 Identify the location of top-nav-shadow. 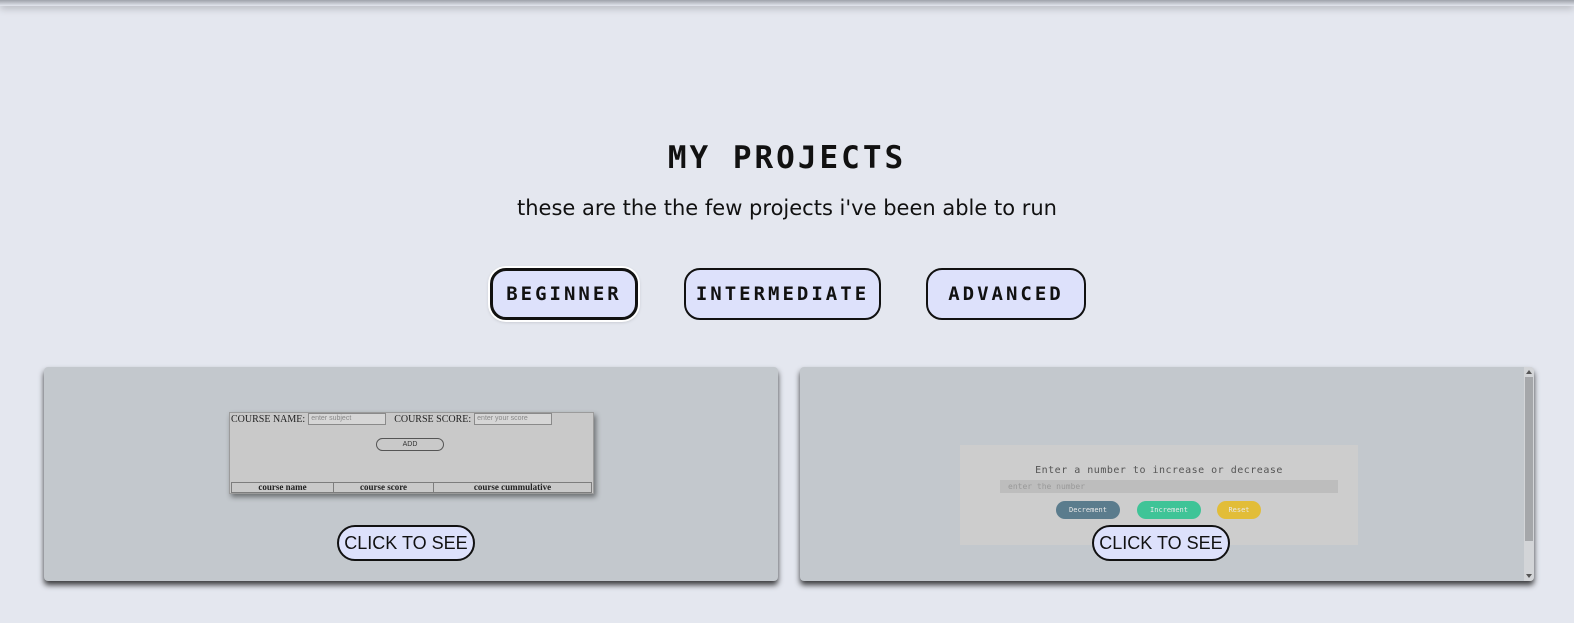
(787, 3).